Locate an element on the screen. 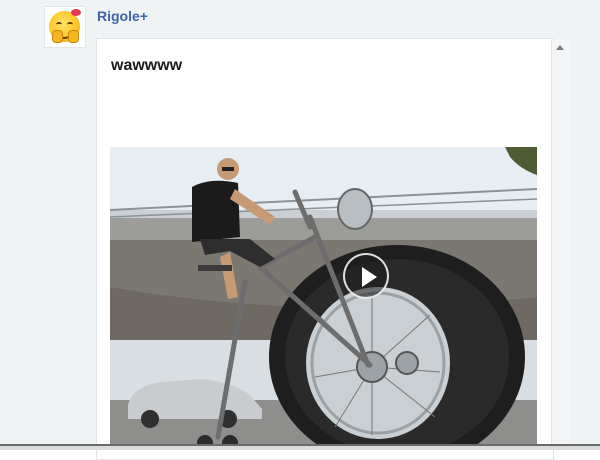 The image size is (600, 460). avatar is located at coordinates (65, 27).